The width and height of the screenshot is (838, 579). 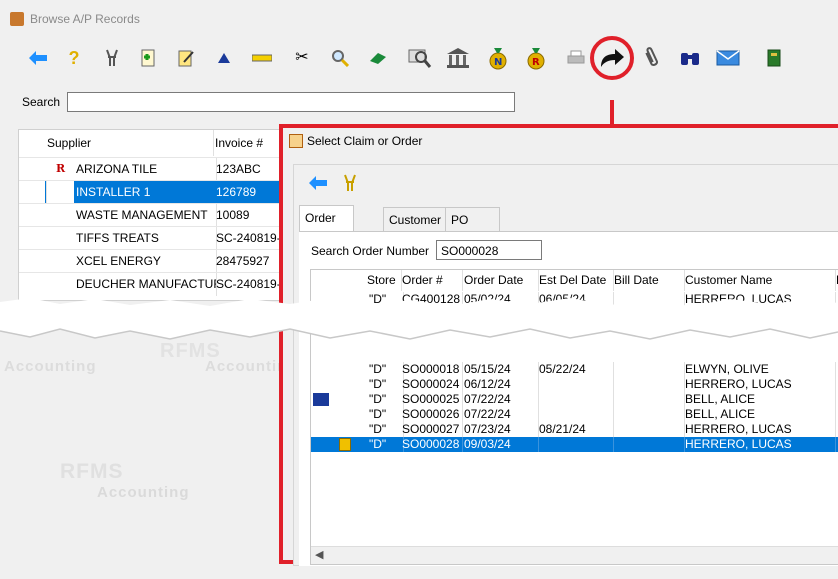 I want to click on tools-icon, so click(x=112, y=58).